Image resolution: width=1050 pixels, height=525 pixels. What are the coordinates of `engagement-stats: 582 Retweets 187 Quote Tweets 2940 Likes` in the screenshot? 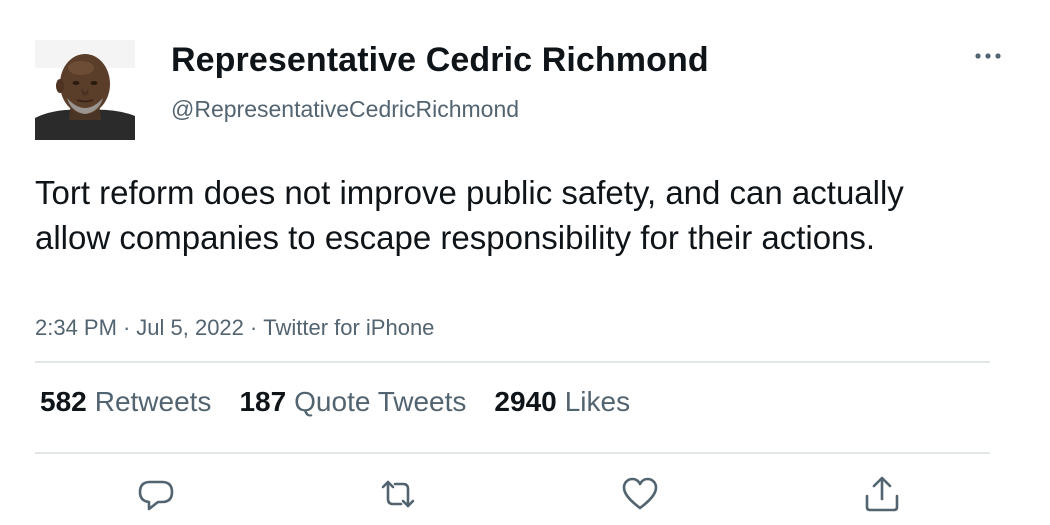 It's located at (349, 402).